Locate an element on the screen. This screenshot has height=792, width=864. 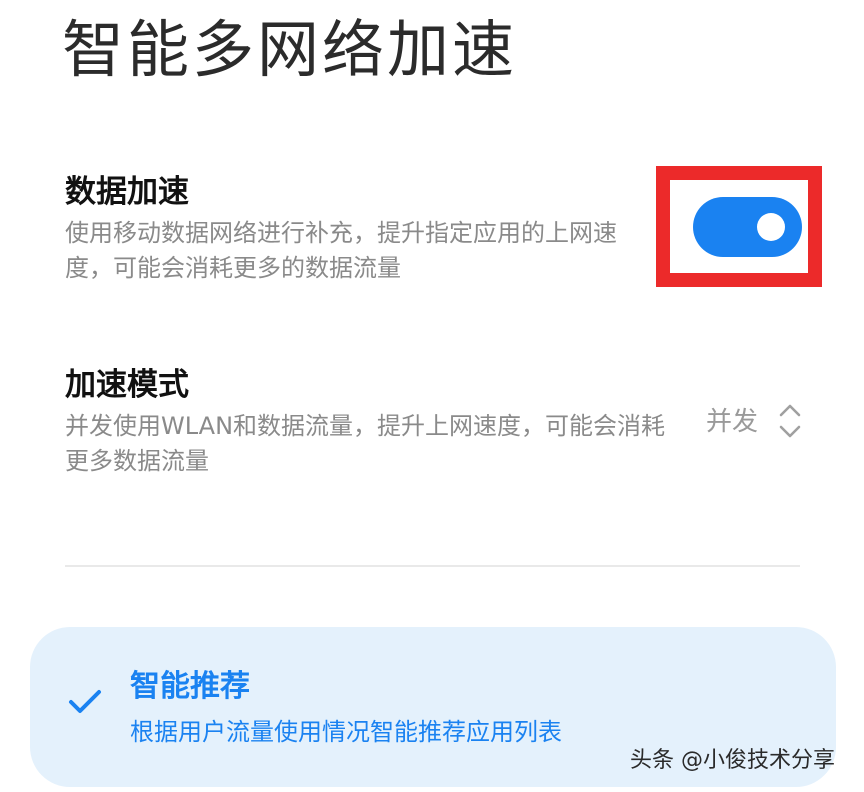
section-divider is located at coordinates (432, 566).